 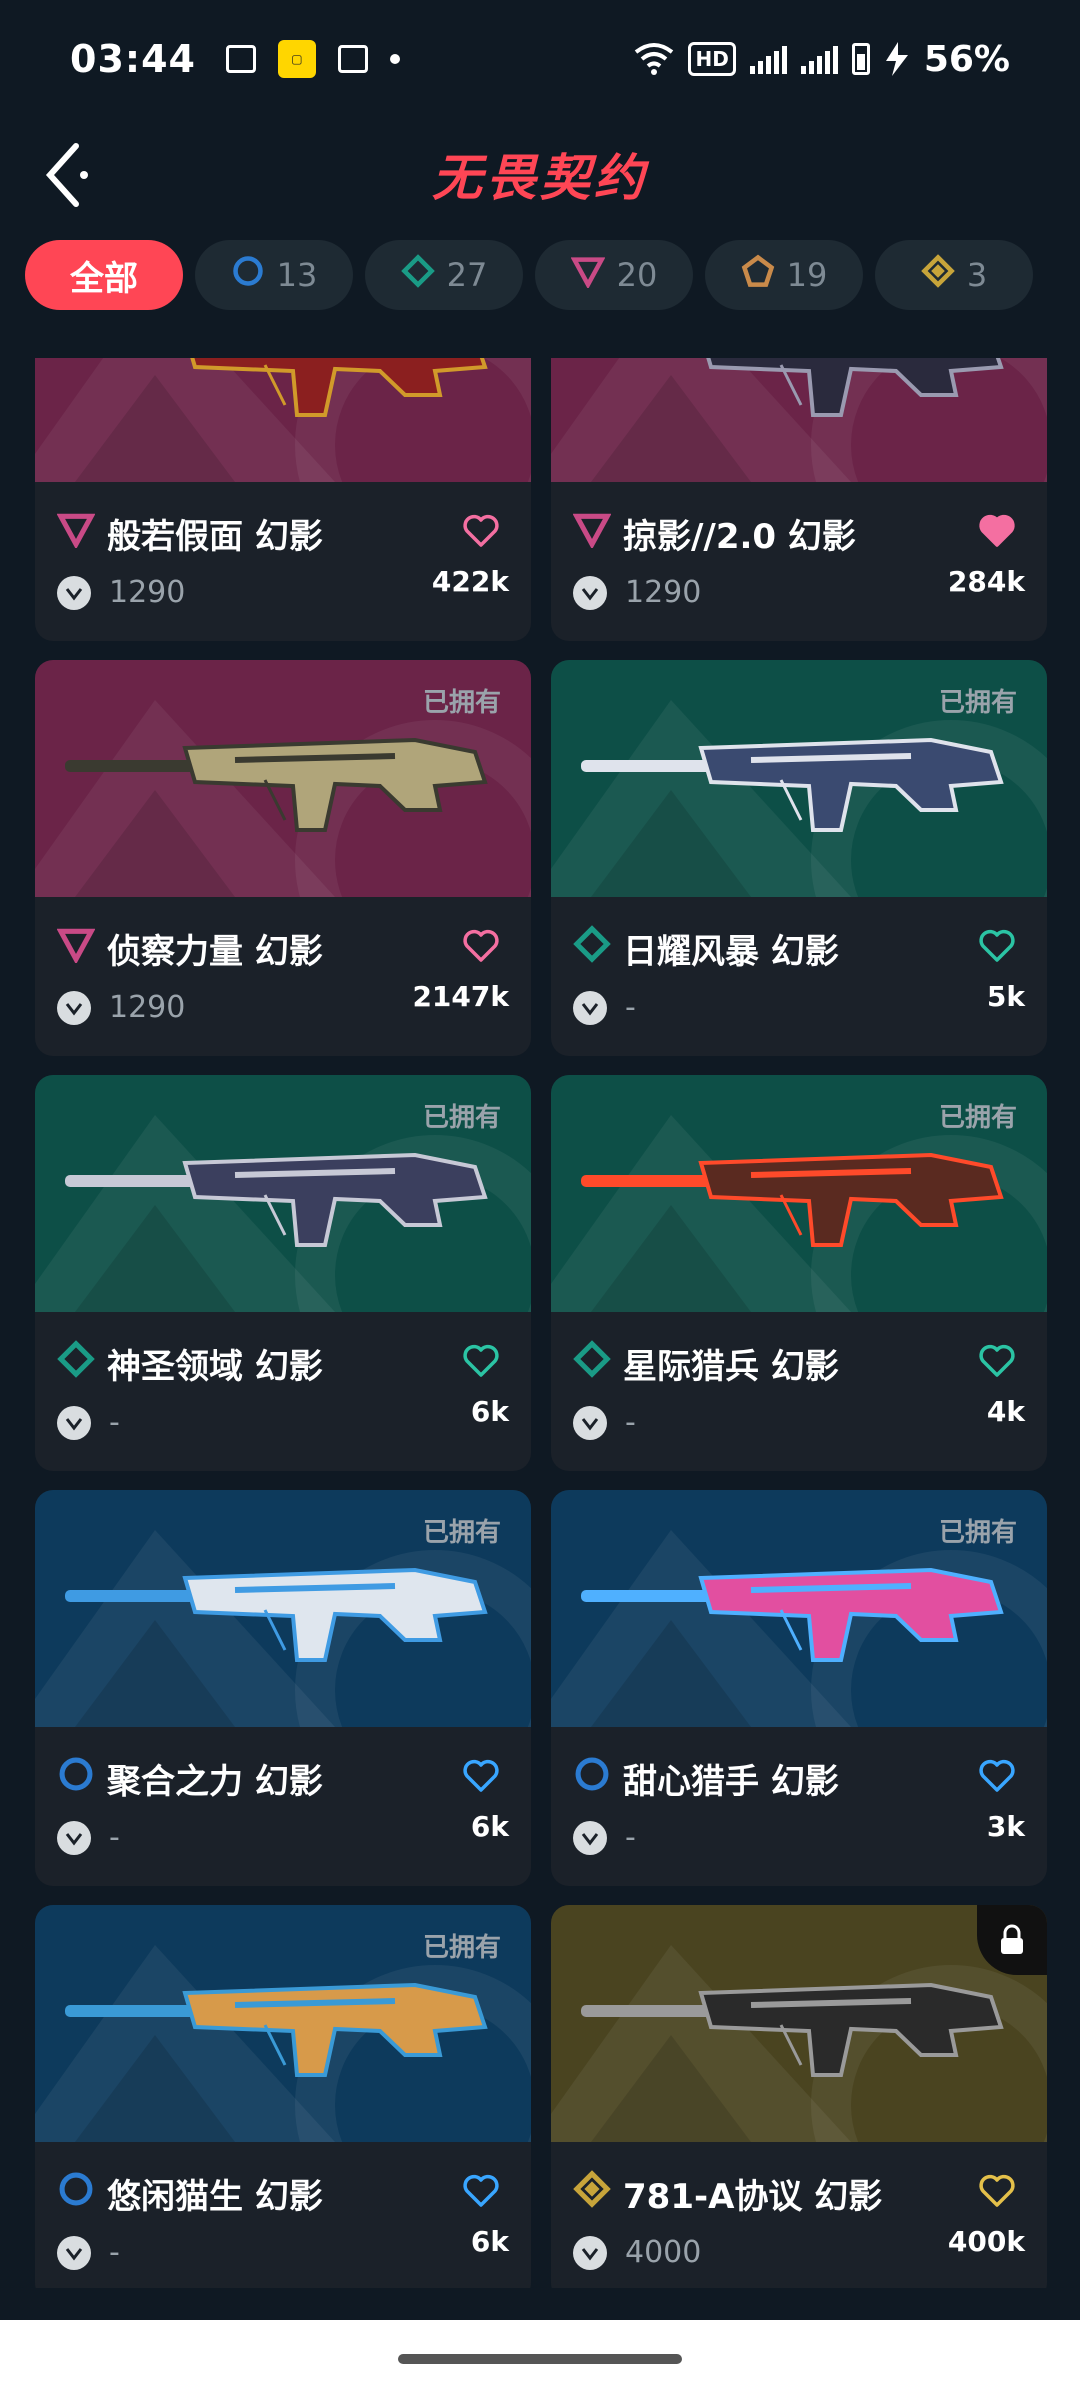 I want to click on filter-chip-all: 全部, so click(x=104, y=275).